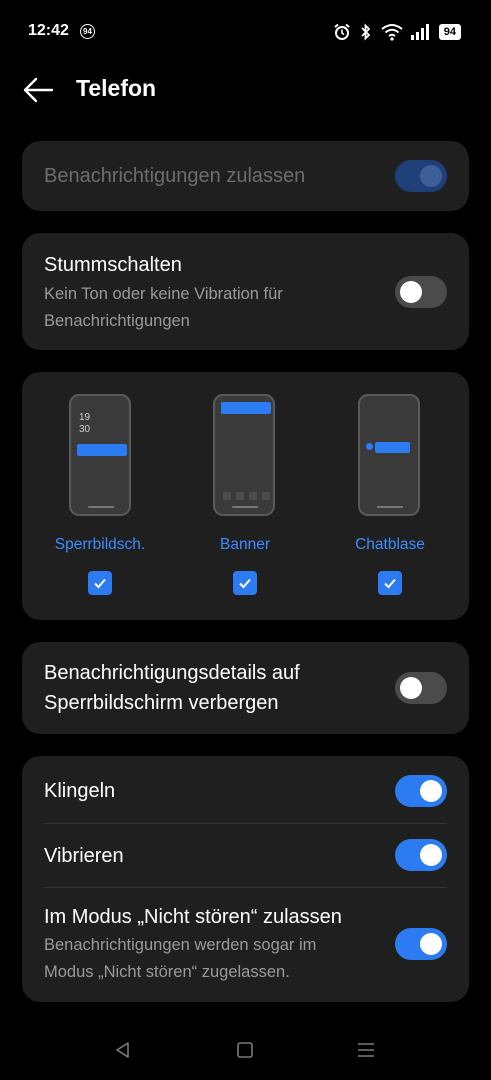  Describe the element at coordinates (175, 176) in the screenshot. I see `allow-notifications-label: Benachrichtigungen zulassen` at that location.